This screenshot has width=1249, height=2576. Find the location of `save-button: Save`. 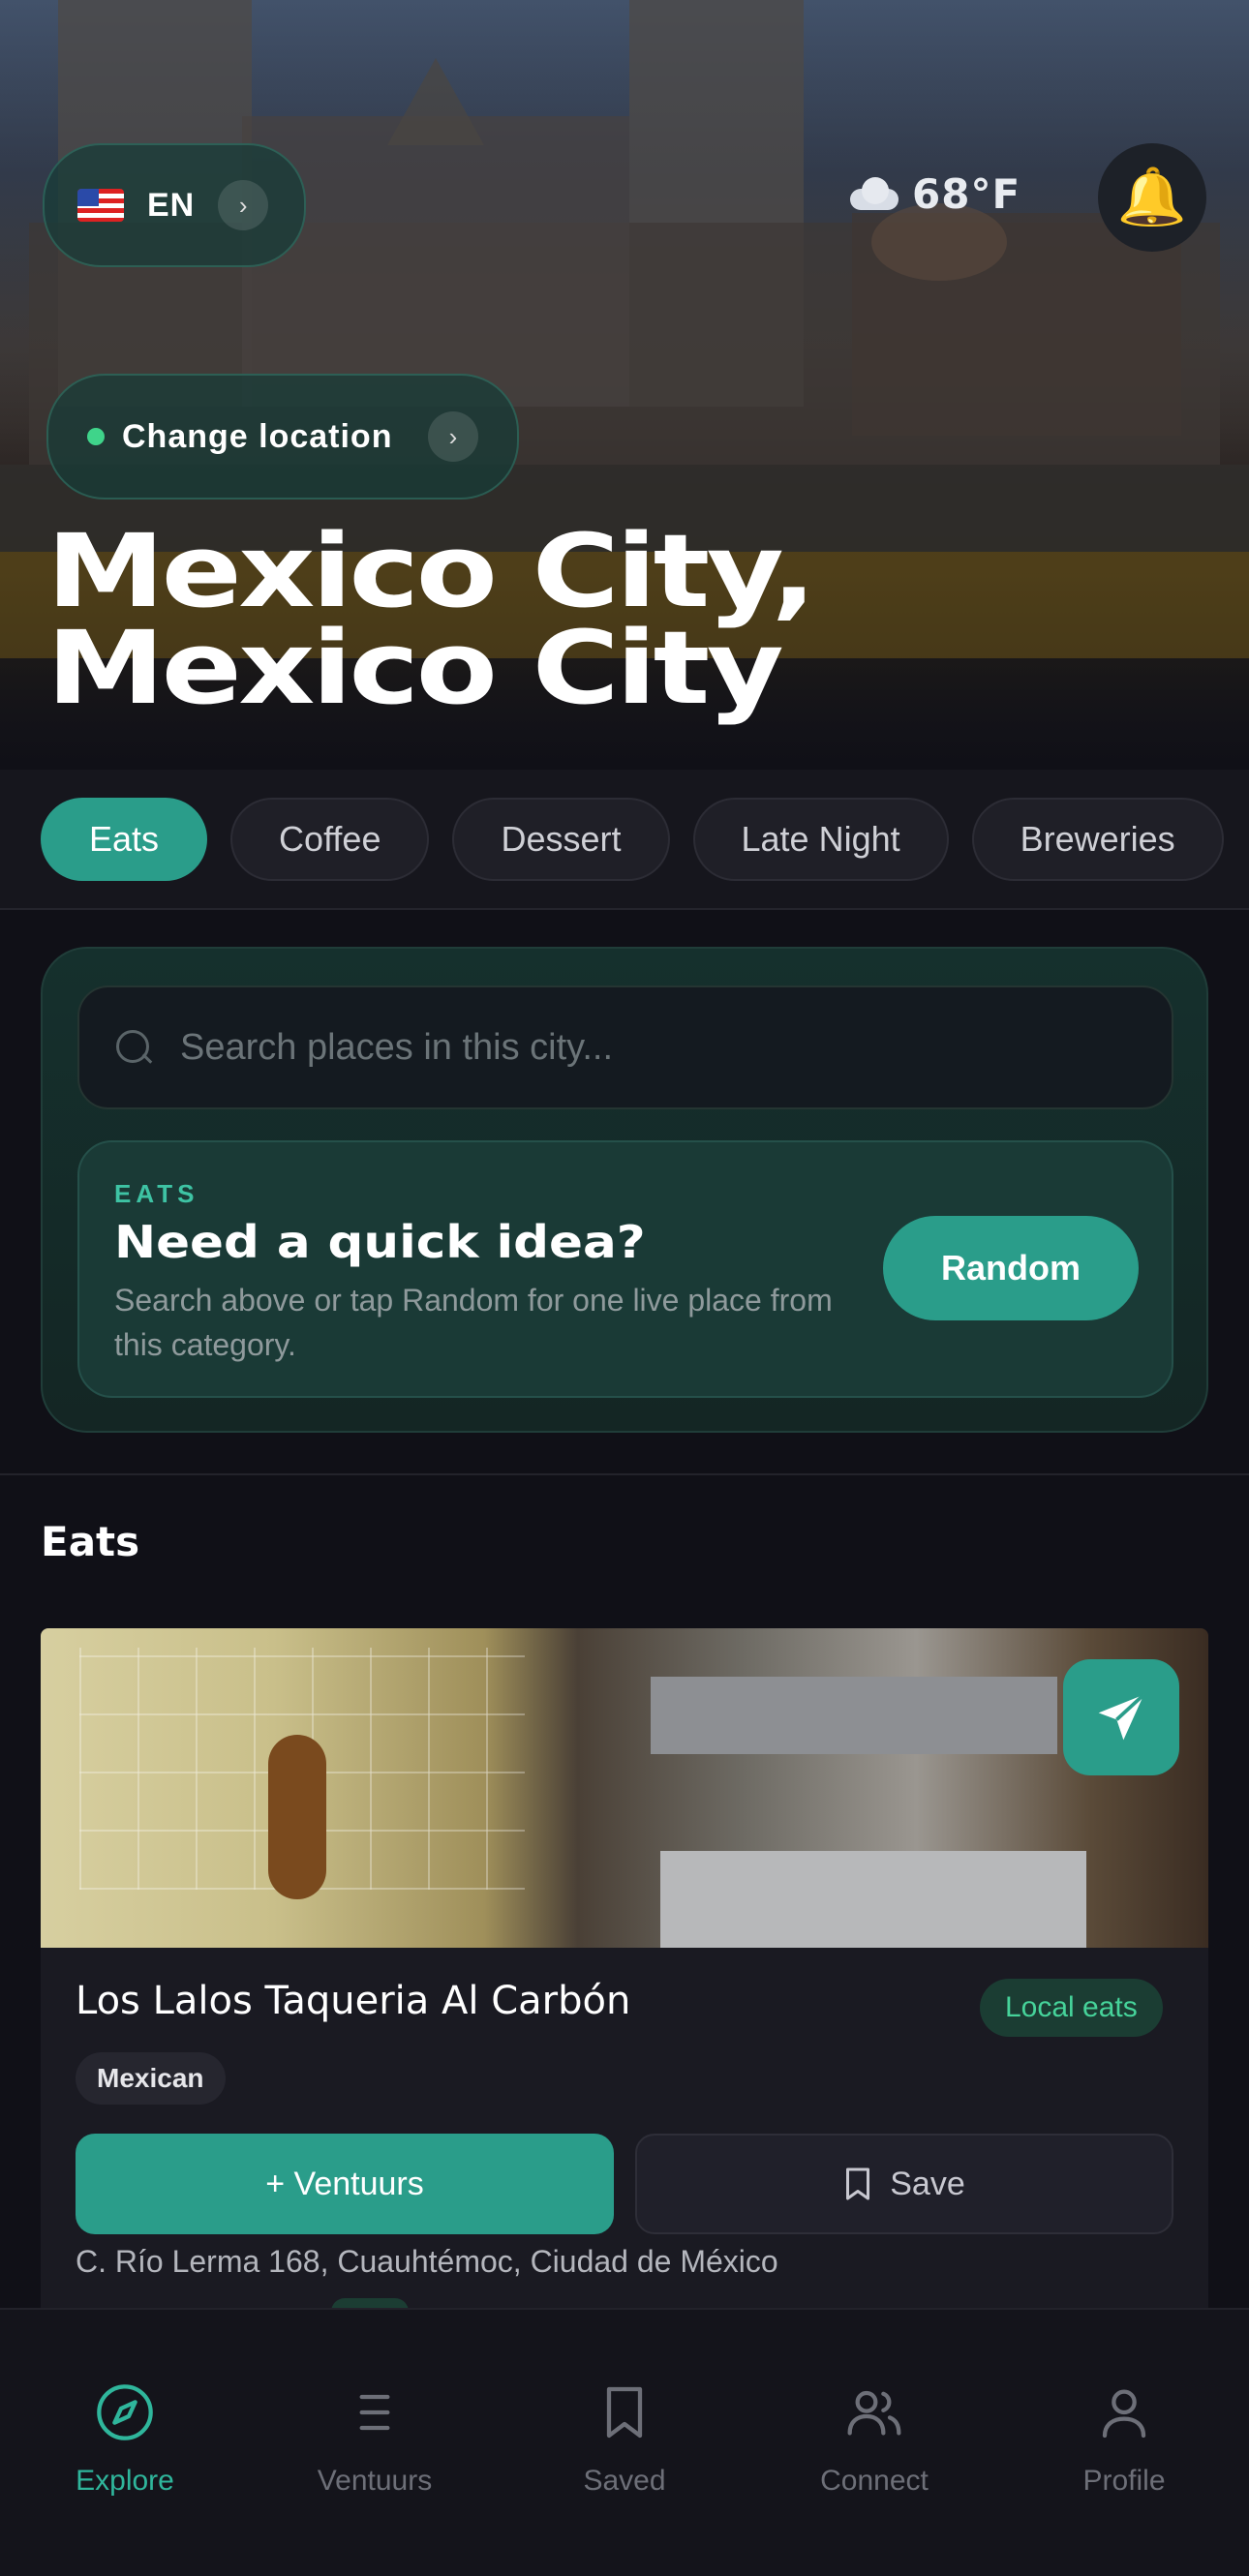

save-button: Save is located at coordinates (904, 2184).